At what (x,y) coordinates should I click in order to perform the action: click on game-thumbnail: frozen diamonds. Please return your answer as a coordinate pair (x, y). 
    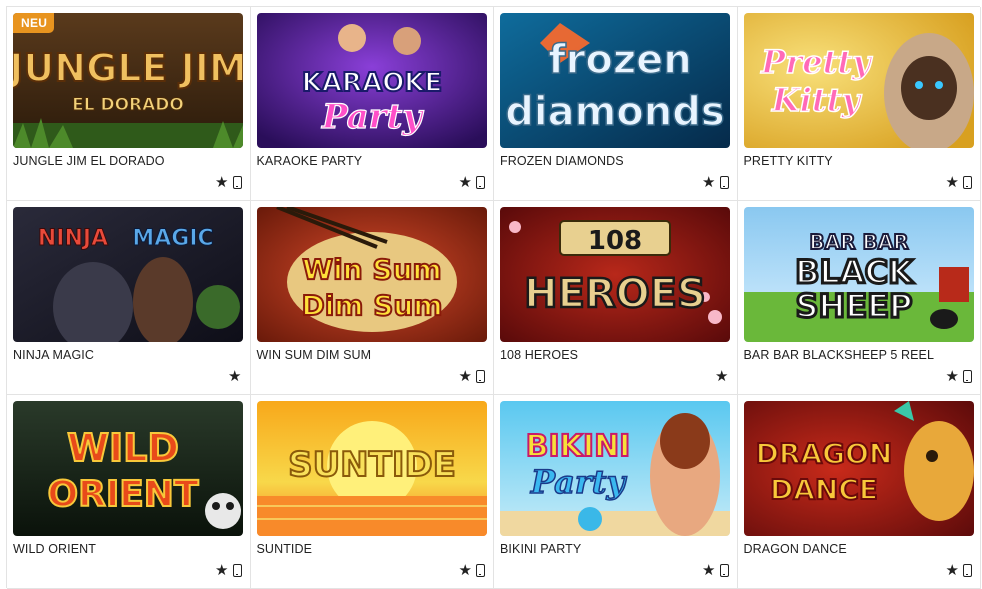
    Looking at the image, I should click on (615, 80).